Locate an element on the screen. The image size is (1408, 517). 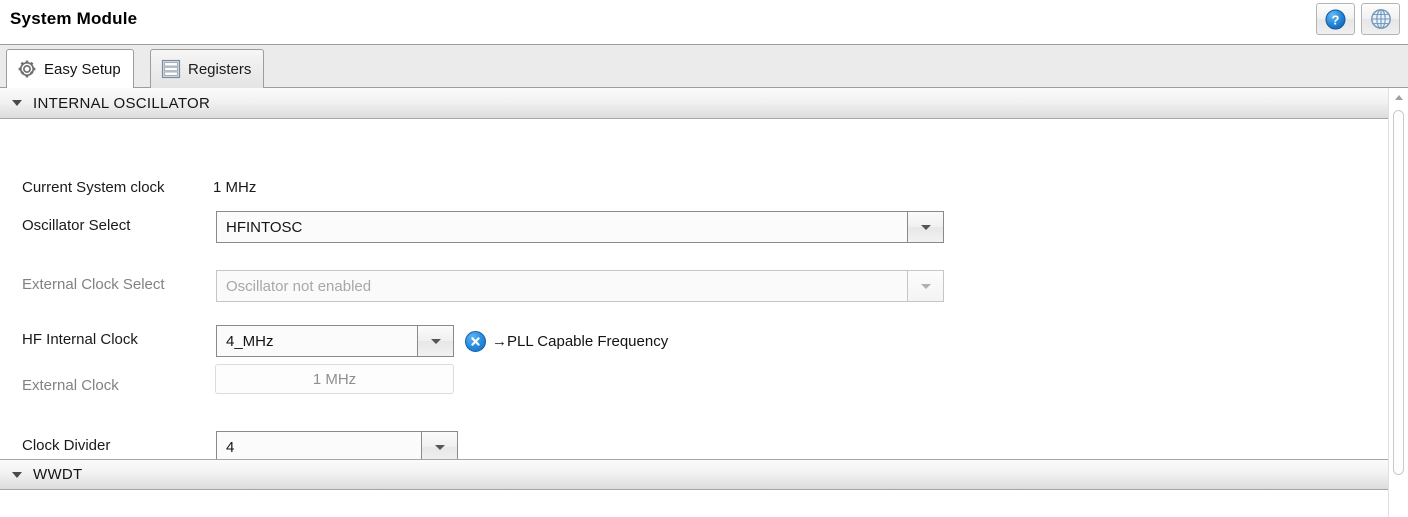
globe-icon is located at coordinates (1380, 19).